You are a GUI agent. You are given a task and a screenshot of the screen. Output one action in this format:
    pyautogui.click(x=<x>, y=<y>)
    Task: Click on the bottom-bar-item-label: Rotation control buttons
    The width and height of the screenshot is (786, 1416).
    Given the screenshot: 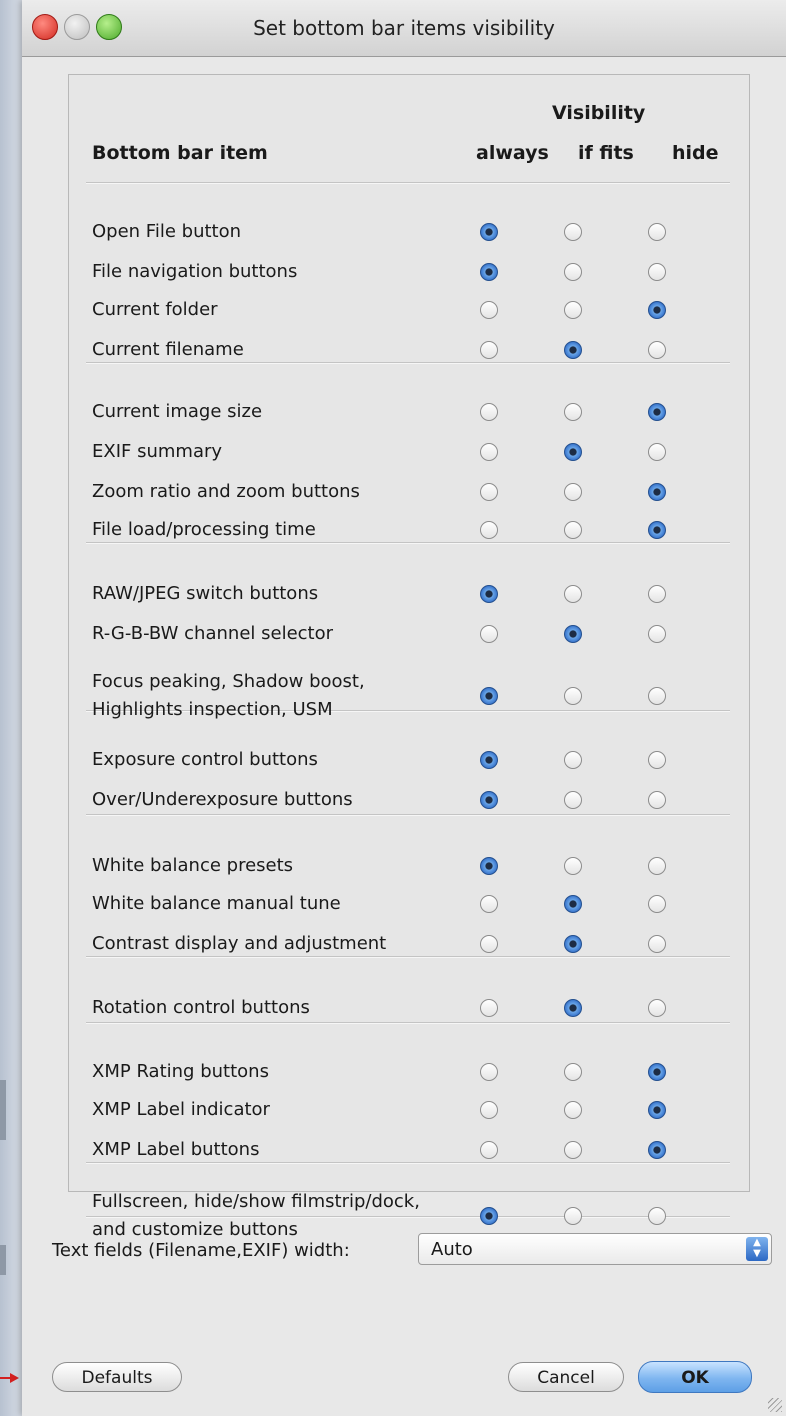 What is the action you would take?
    pyautogui.click(x=201, y=1007)
    